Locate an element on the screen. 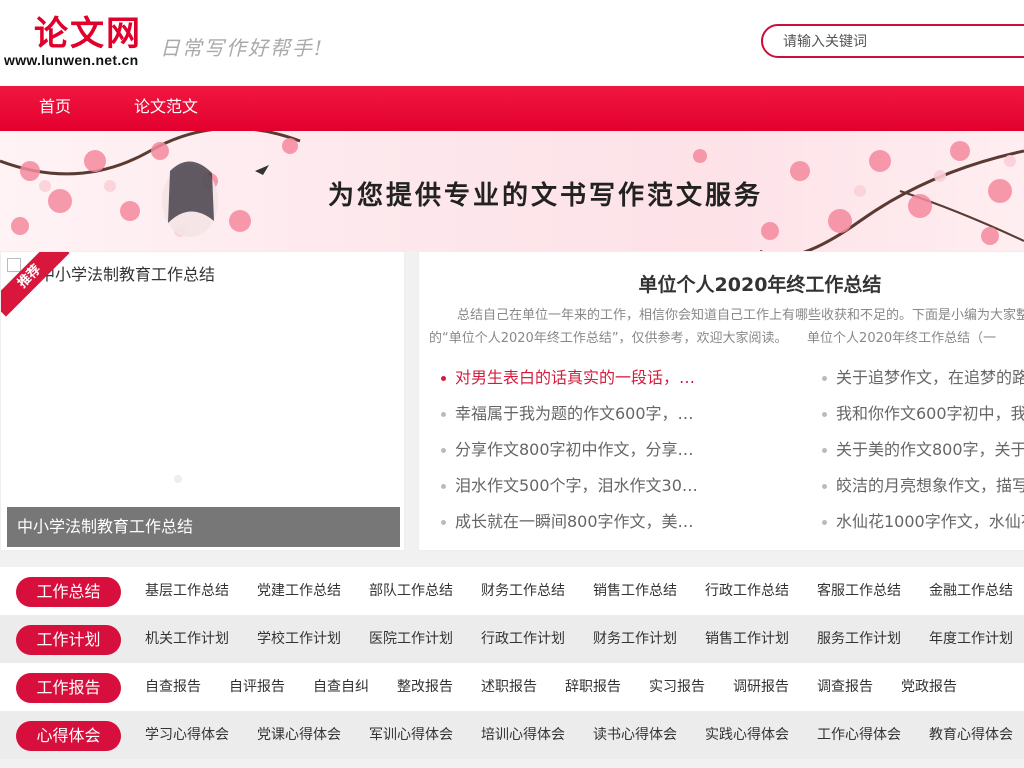 The height and width of the screenshot is (768, 1024). list-item: 皎洁的月亮想象作文，描写 is located at coordinates (922, 486).